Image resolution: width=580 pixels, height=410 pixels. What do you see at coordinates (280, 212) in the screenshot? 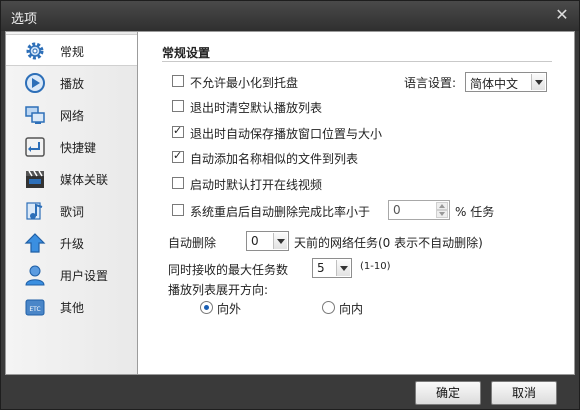
I see `auto-delete-ratio-label: 系统重启后自动删除完成比率小于` at bounding box center [280, 212].